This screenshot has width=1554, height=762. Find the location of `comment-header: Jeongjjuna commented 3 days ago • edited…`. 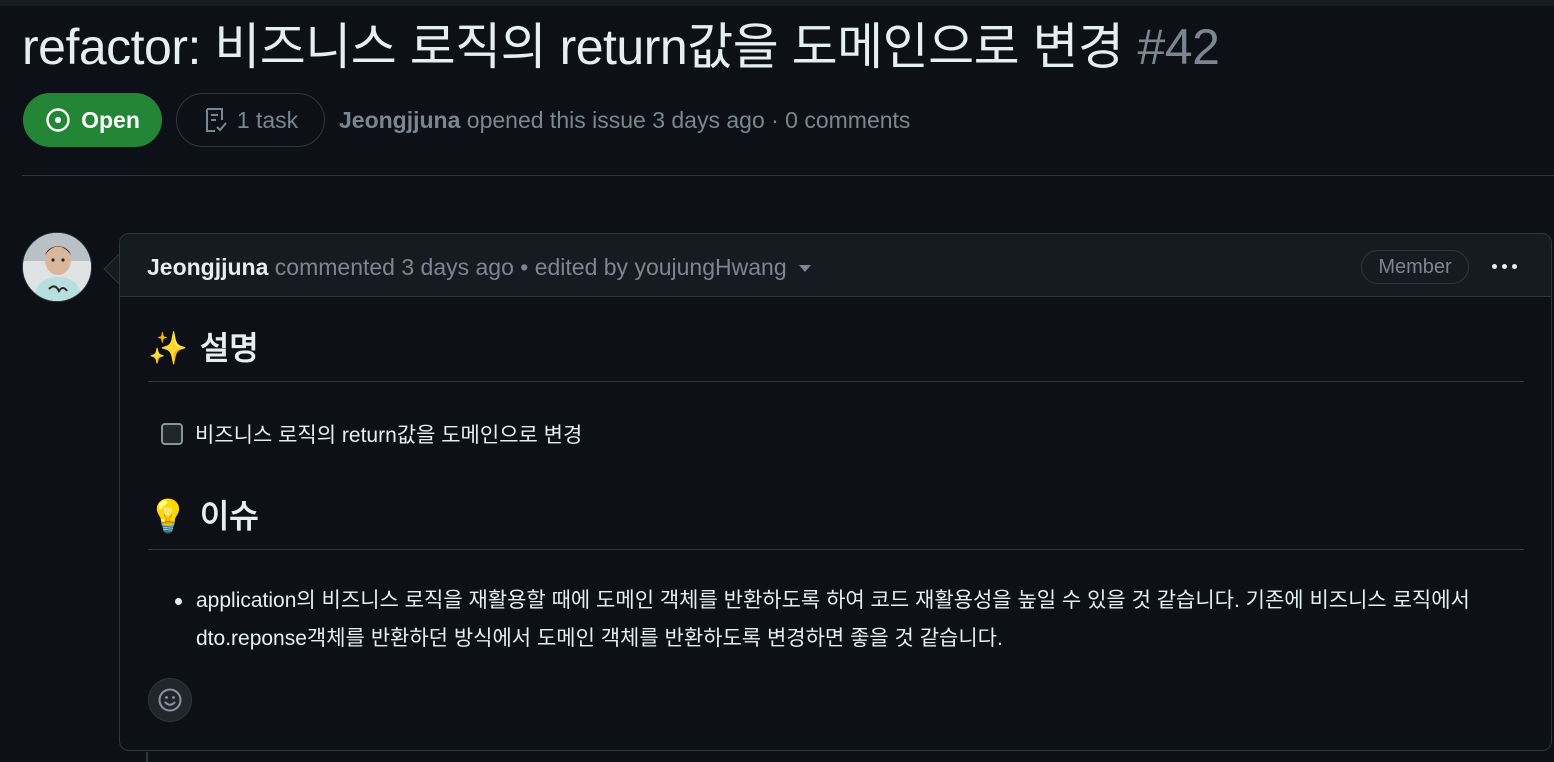

comment-header: Jeongjjuna commented 3 days ago • edited… is located at coordinates (835, 265).